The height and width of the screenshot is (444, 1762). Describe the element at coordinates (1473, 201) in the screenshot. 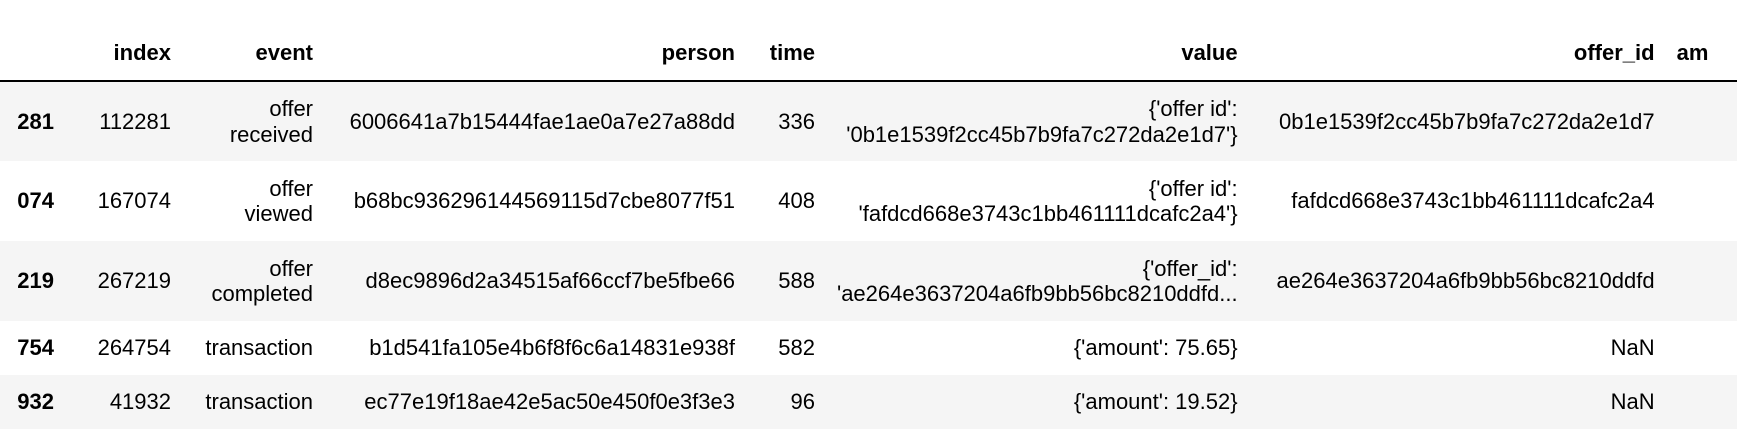

I see `cell-offer-id: fafdcd668e3743c1bb461111dcafc2a4` at that location.